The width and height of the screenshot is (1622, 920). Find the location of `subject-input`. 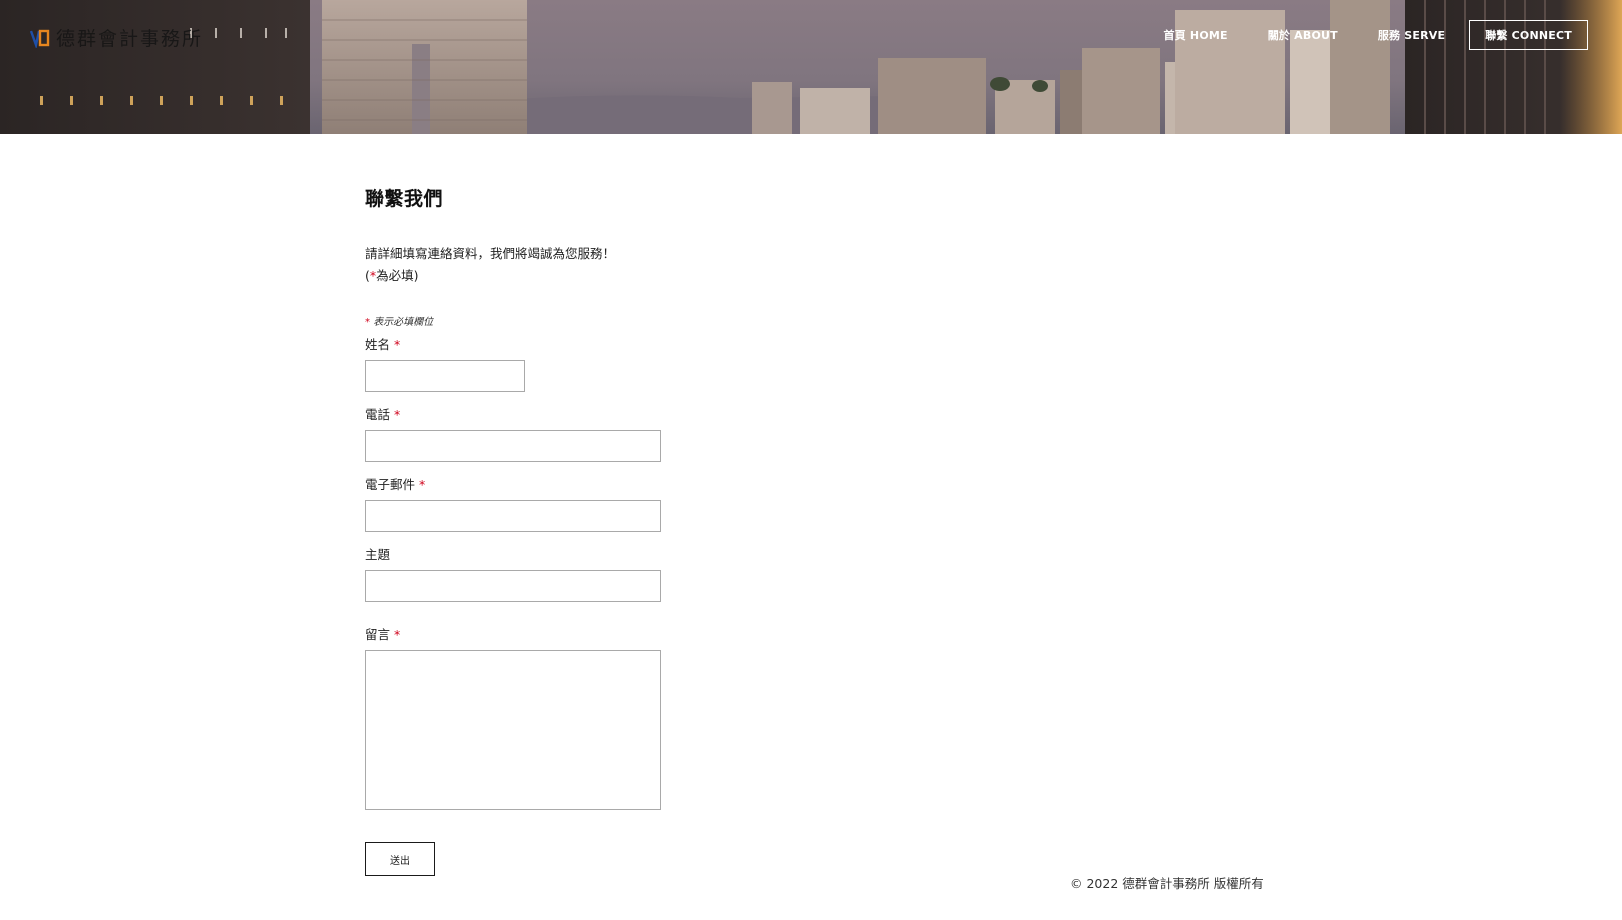

subject-input is located at coordinates (513, 586).